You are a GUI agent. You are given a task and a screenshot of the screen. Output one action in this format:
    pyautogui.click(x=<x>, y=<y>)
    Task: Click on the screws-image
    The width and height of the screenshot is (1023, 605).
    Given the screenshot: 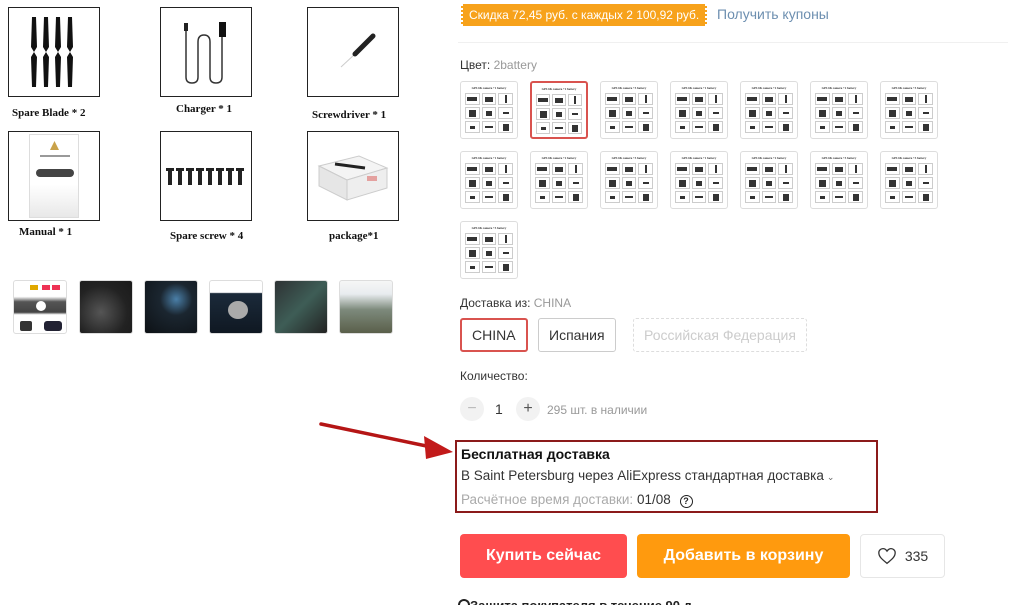 What is the action you would take?
    pyautogui.click(x=206, y=176)
    